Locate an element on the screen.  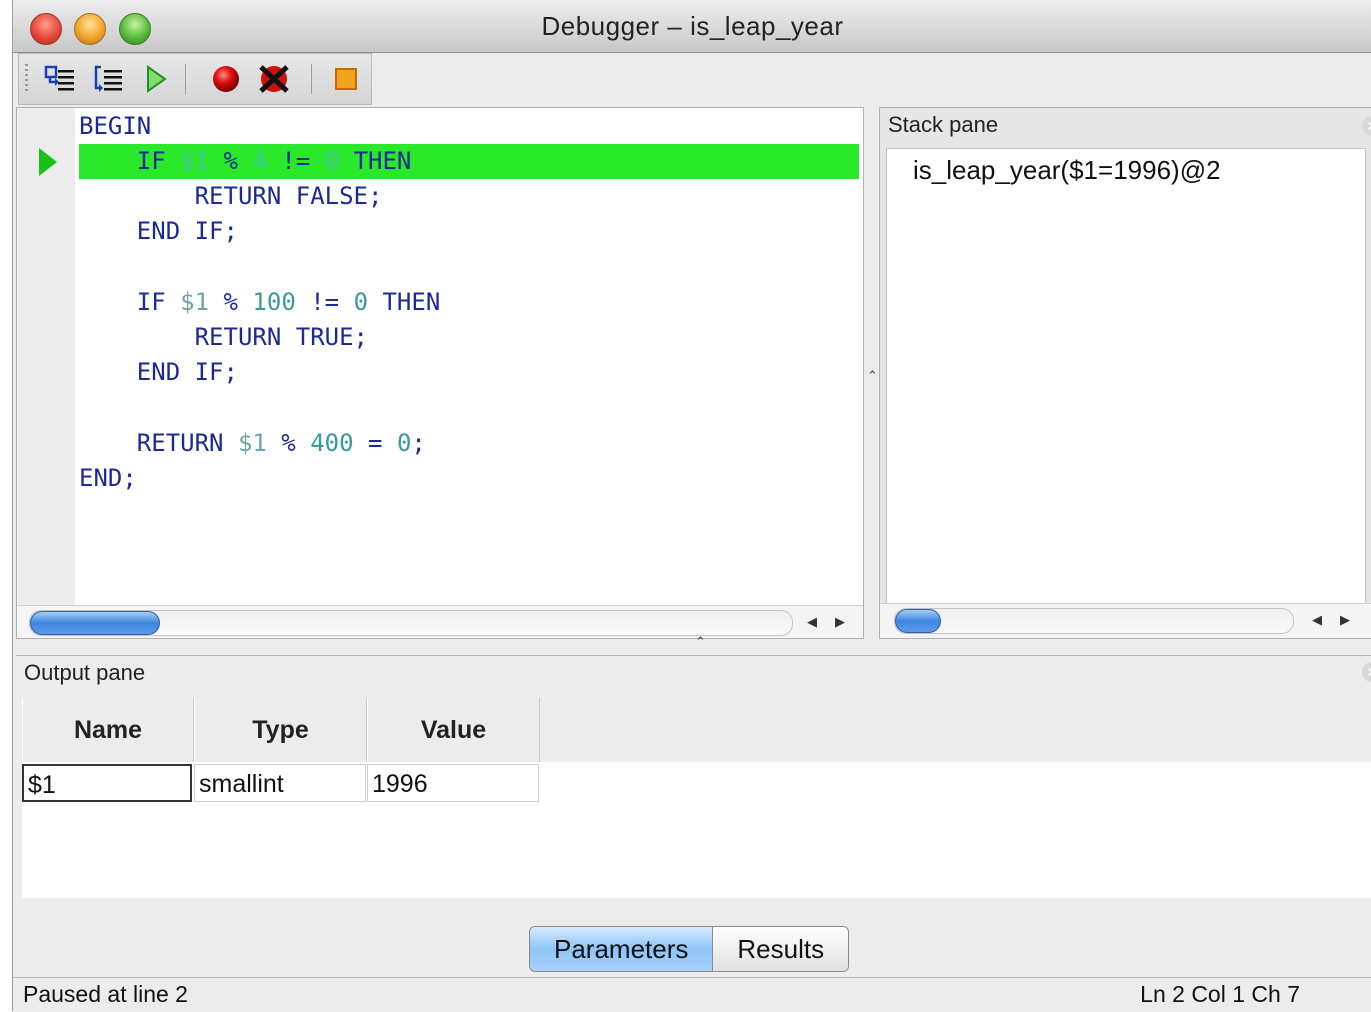
status-message: Paused at line 2 is located at coordinates (105, 994).